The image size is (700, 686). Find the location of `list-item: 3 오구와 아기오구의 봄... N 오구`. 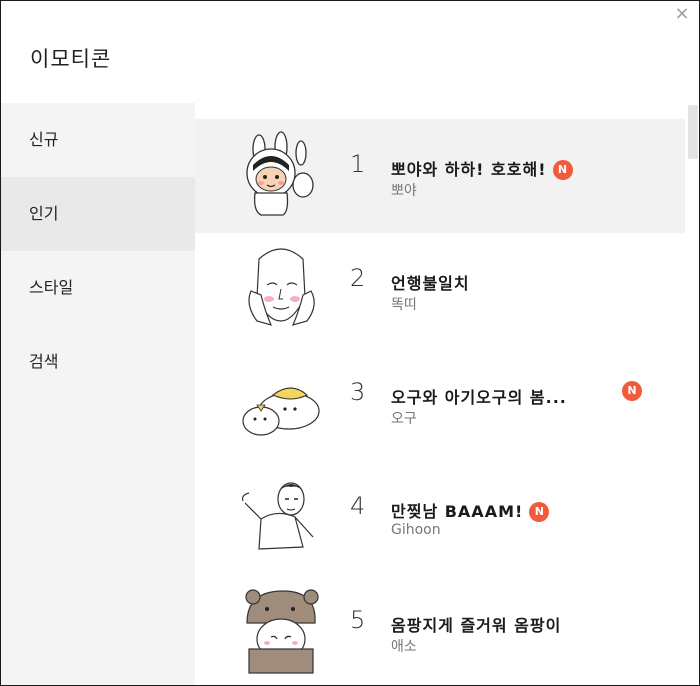

list-item: 3 오구와 아기오구의 봄... N 오구 is located at coordinates (440, 404).